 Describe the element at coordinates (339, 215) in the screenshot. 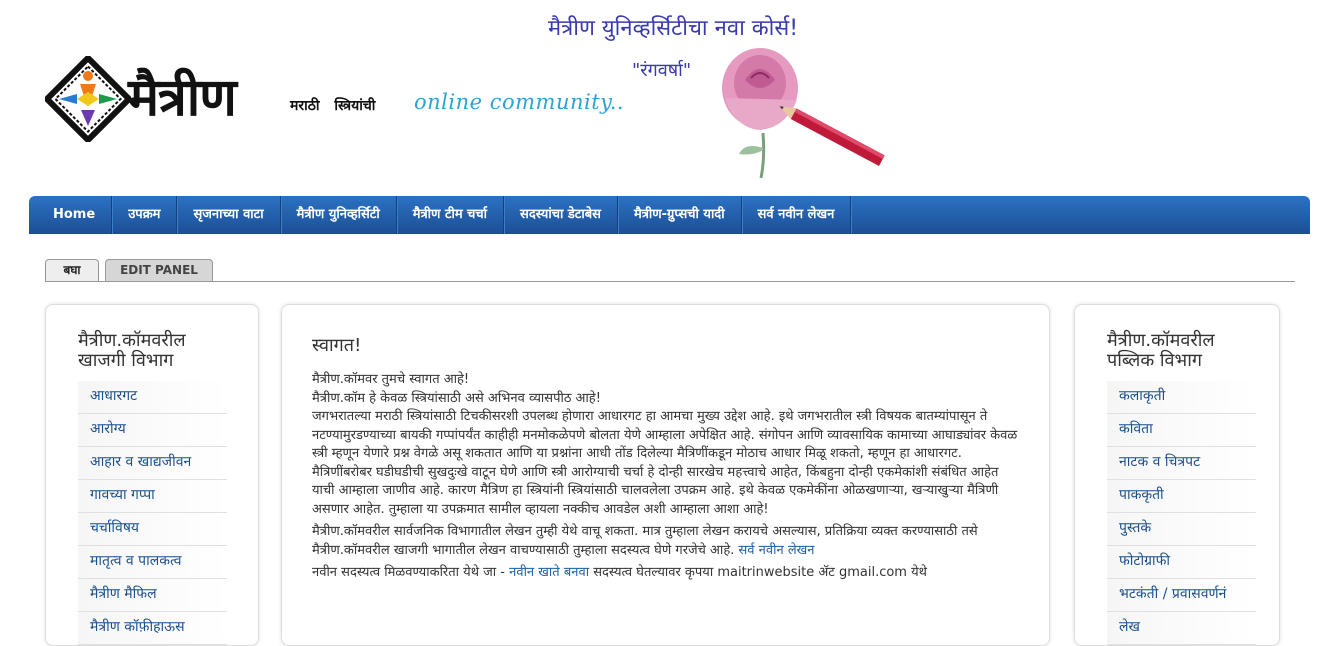

I see `nav-maitrin-university: मैत्रीण युनिव्हर्सिटी` at that location.